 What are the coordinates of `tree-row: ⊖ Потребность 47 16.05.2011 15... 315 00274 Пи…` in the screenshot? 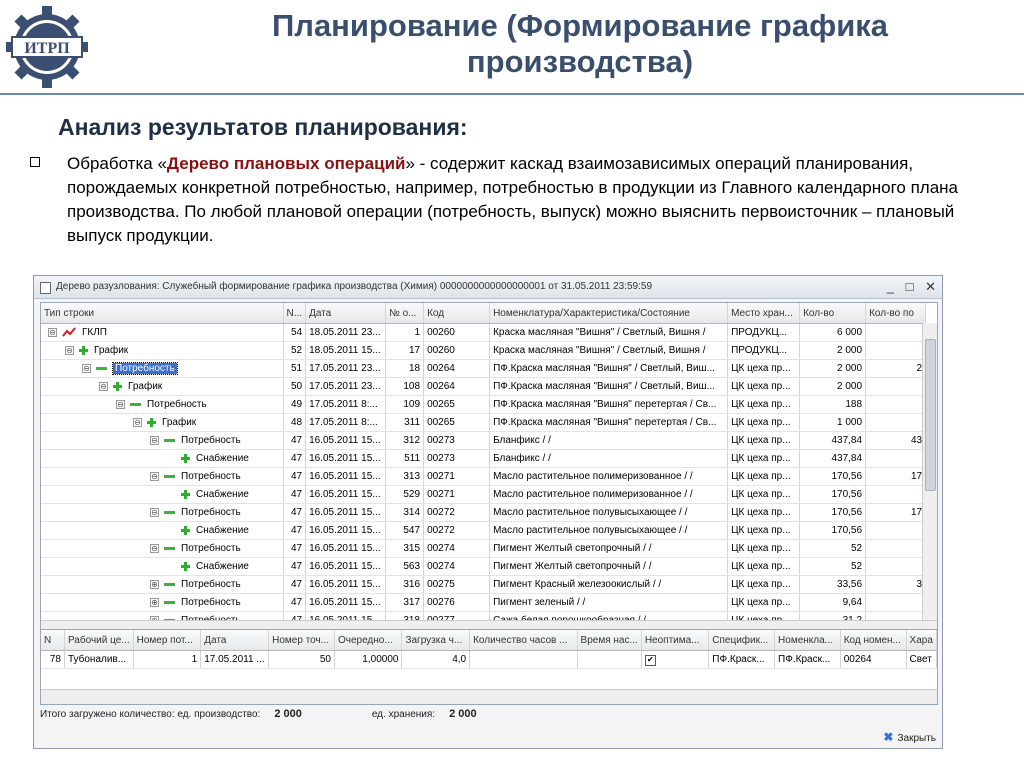 It's located at (484, 548).